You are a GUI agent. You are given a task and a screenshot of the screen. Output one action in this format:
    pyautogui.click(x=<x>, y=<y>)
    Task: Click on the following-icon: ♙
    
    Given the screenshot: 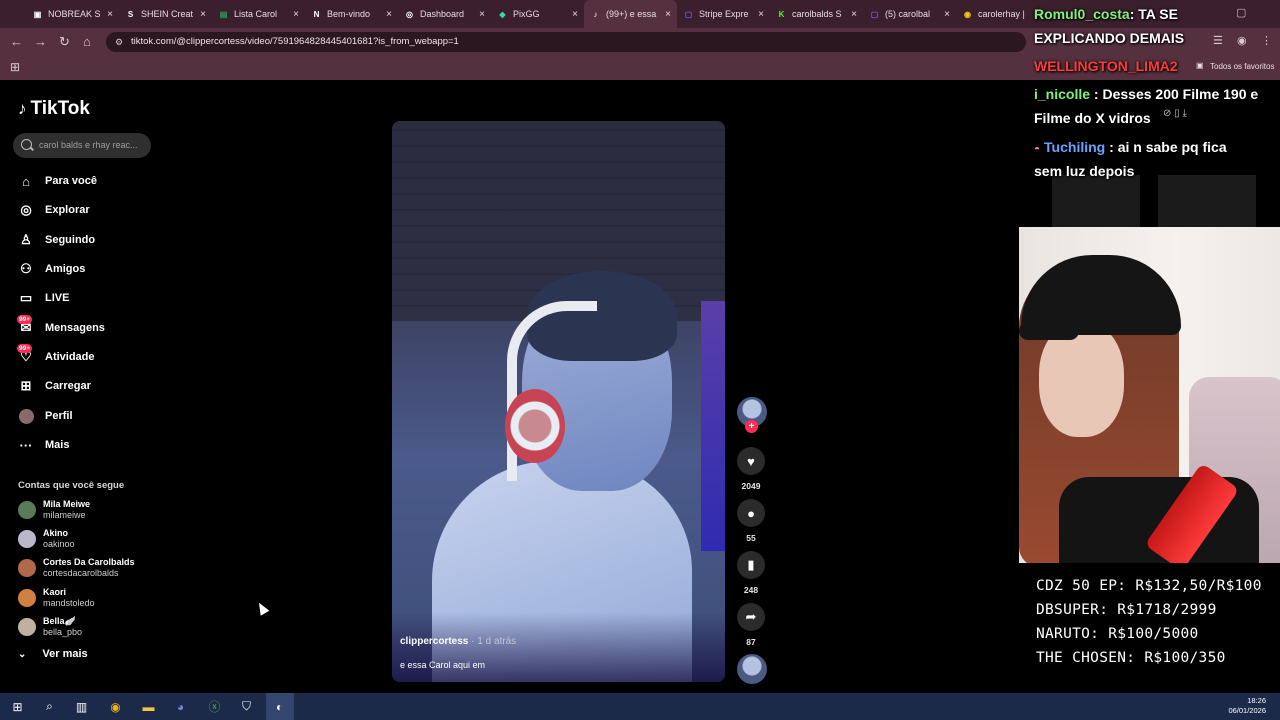 What is the action you would take?
    pyautogui.click(x=26, y=240)
    